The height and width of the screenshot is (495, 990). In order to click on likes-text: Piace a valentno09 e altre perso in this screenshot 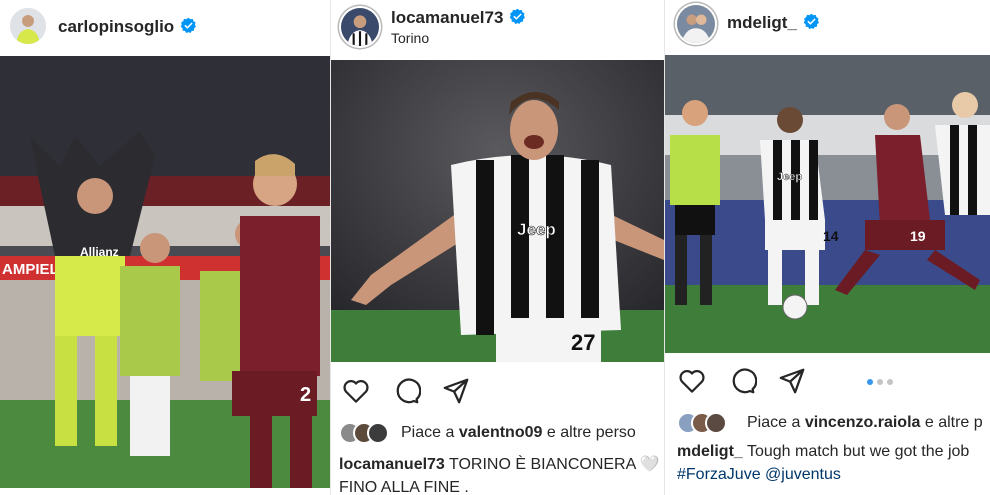, I will do `click(518, 432)`.